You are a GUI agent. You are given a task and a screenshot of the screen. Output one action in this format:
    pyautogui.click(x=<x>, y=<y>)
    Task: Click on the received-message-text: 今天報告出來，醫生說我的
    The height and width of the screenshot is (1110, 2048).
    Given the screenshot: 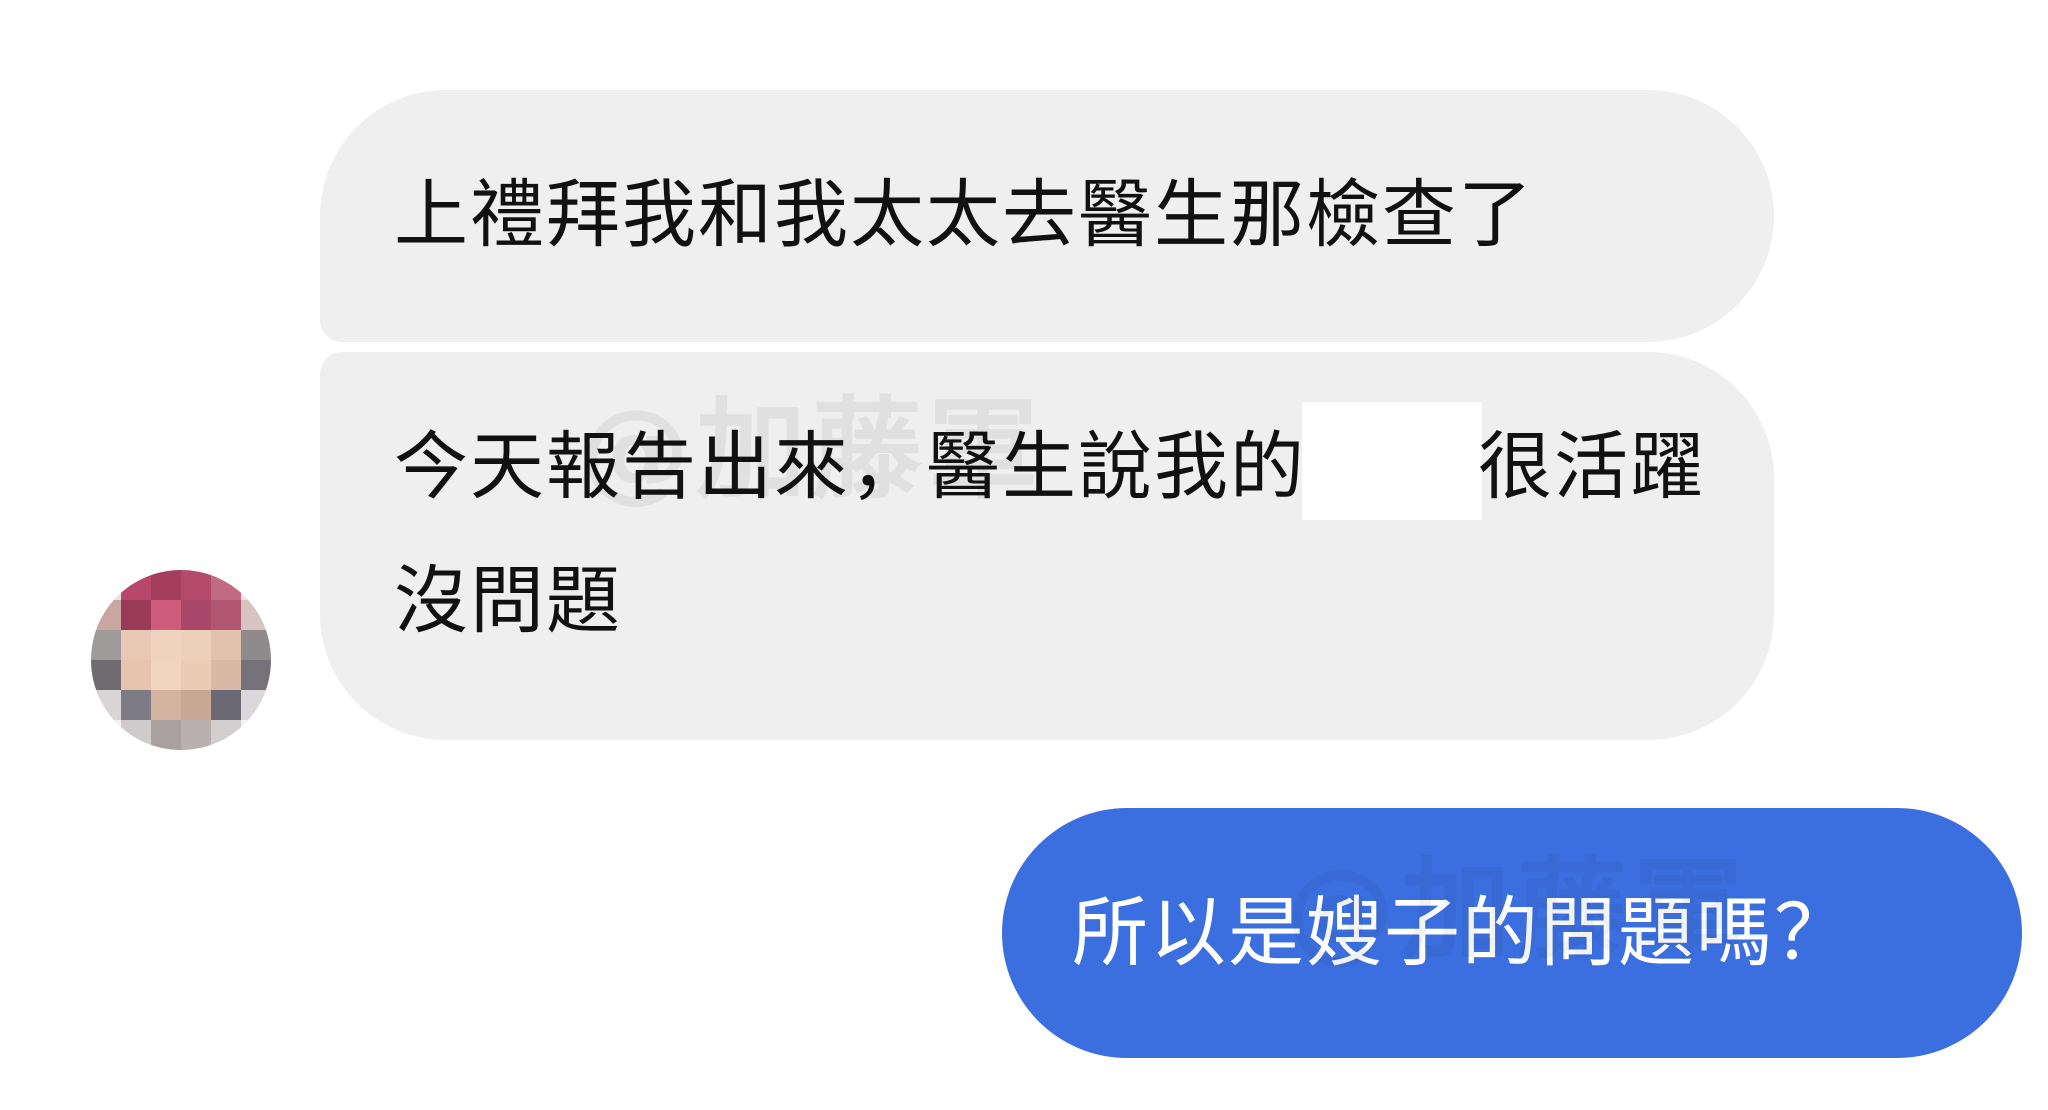 What is the action you would take?
    pyautogui.click(x=850, y=467)
    